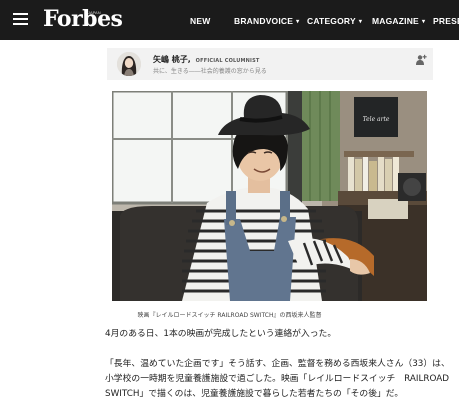  What do you see at coordinates (170, 59) in the screenshot?
I see `author-name-text: 矢嶋 桃子` at bounding box center [170, 59].